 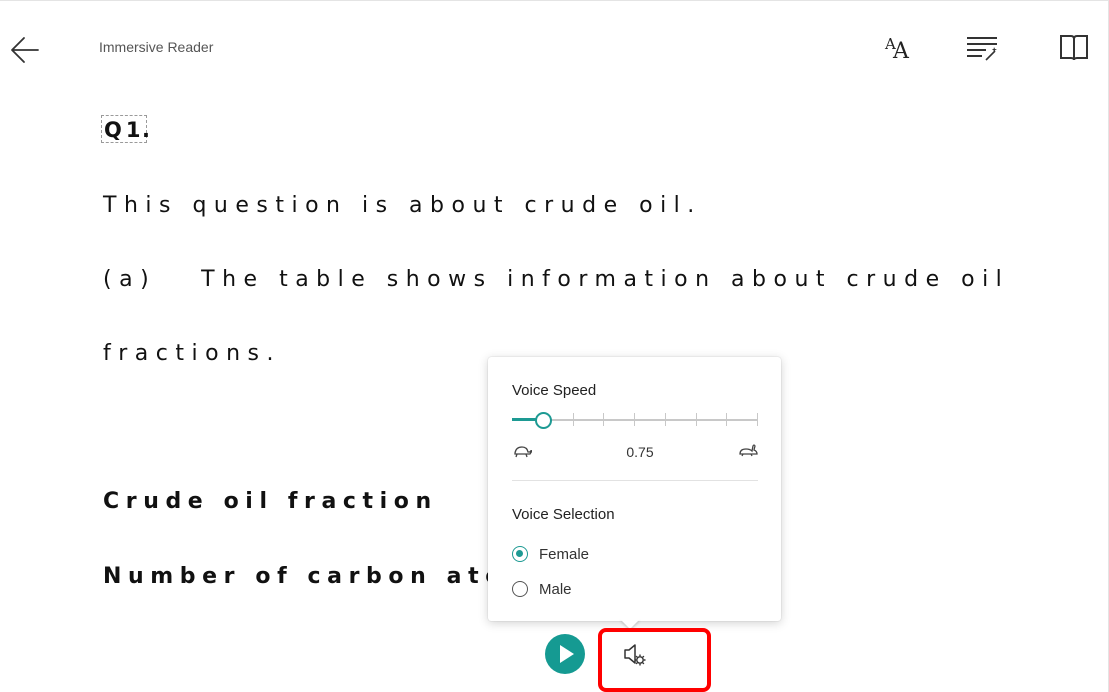 What do you see at coordinates (897, 49) in the screenshot?
I see `font-size-aa-icon: AA` at bounding box center [897, 49].